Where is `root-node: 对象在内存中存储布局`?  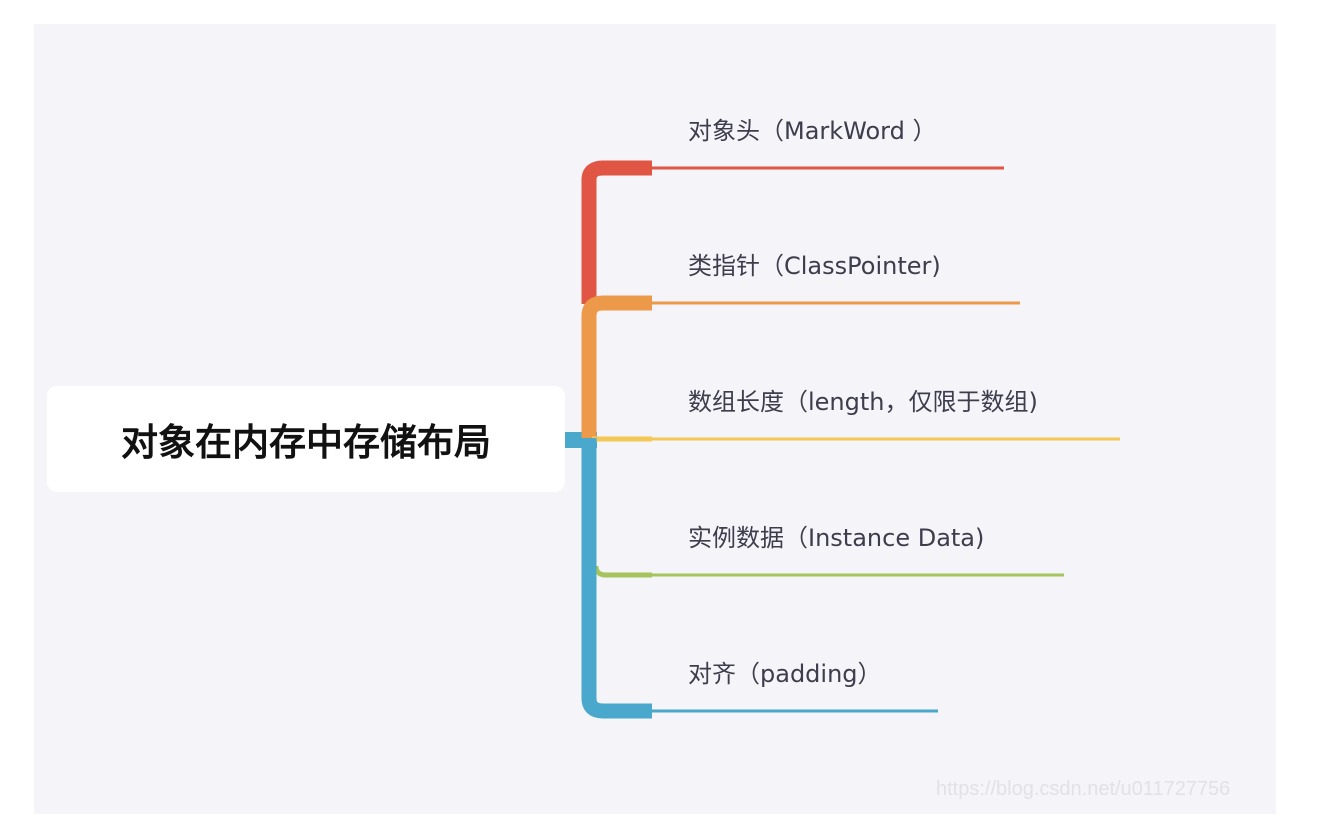 root-node: 对象在内存中存储布局 is located at coordinates (306, 439).